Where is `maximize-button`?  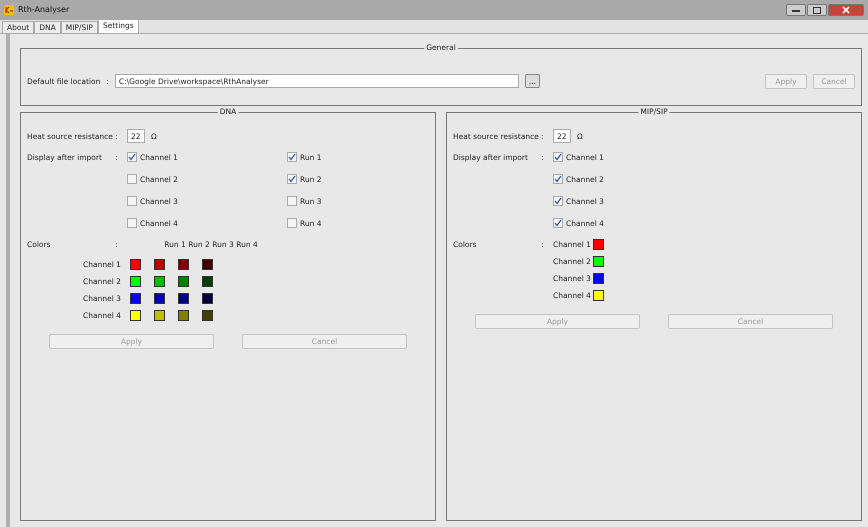 maximize-button is located at coordinates (817, 10).